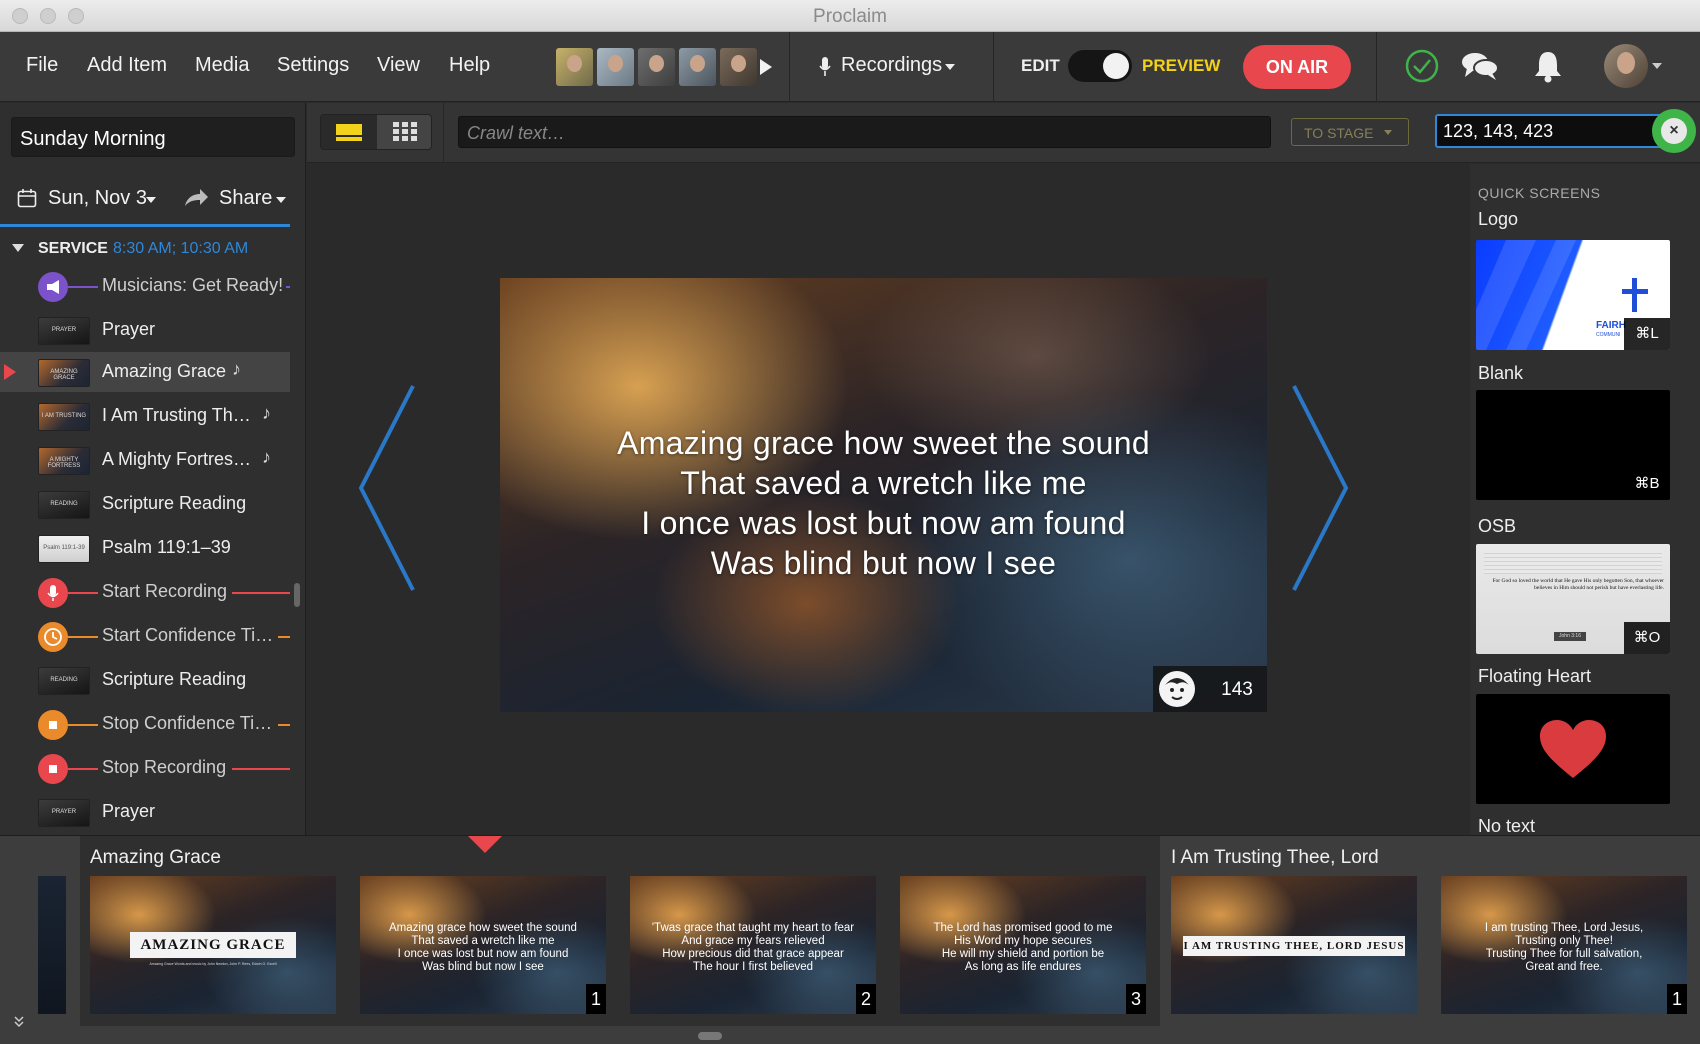 The width and height of the screenshot is (1700, 1044). Describe the element at coordinates (753, 954) in the screenshot. I see `lyric-line: How precious did that grace appear` at that location.